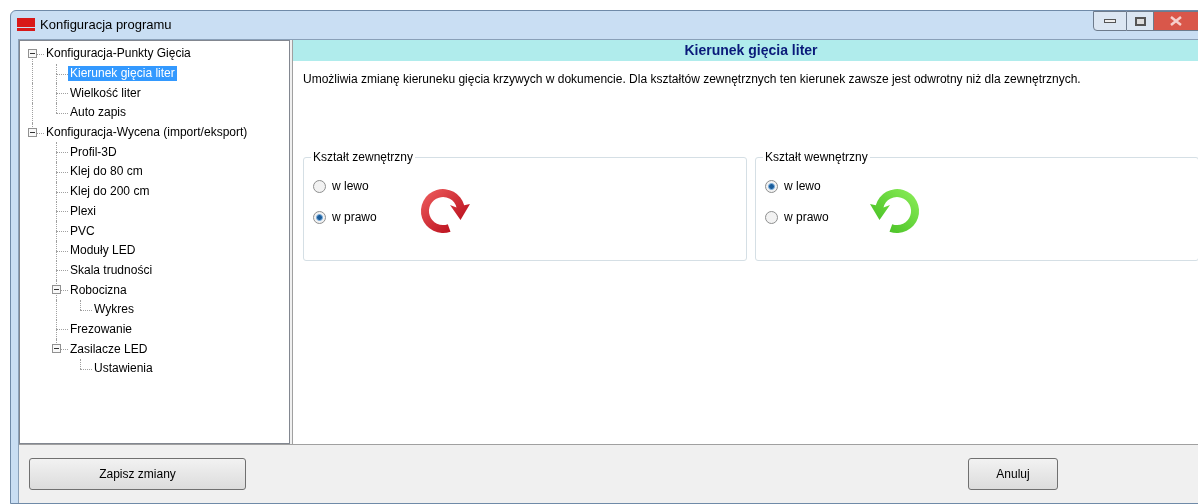 Image resolution: width=1198 pixels, height=504 pixels. I want to click on tree-item: Wielkość liter, so click(105, 93).